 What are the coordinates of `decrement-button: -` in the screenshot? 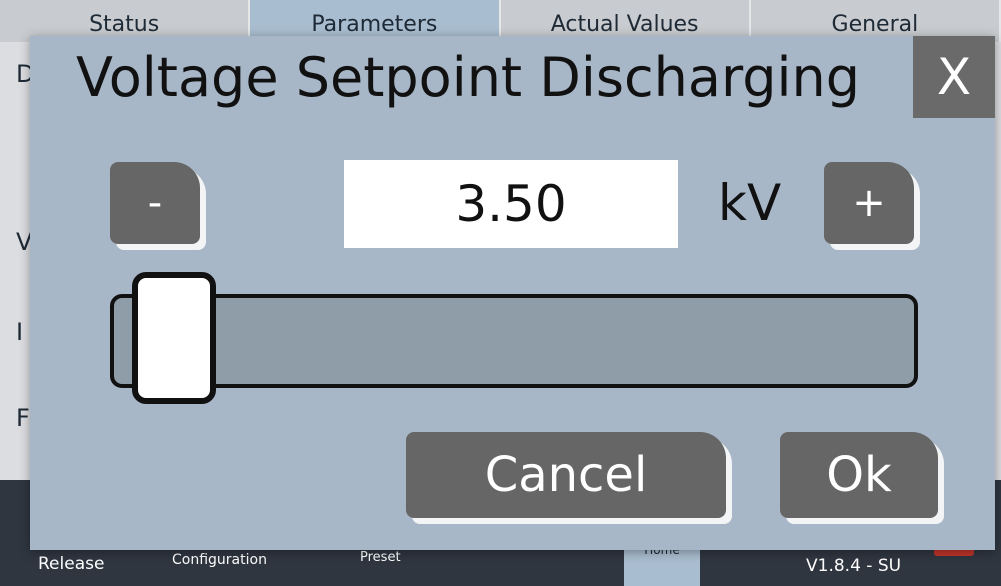 It's located at (155, 203).